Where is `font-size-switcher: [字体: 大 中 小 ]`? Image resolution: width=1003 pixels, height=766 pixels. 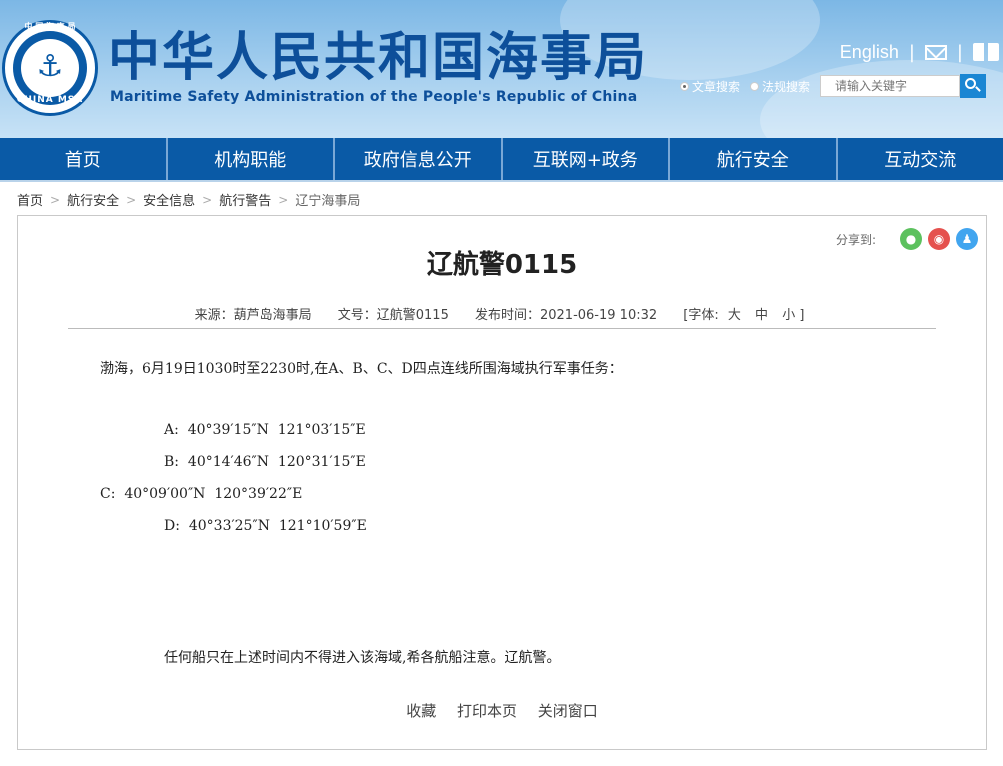
font-size-switcher: [字体: 大 中 小 ] is located at coordinates (746, 315).